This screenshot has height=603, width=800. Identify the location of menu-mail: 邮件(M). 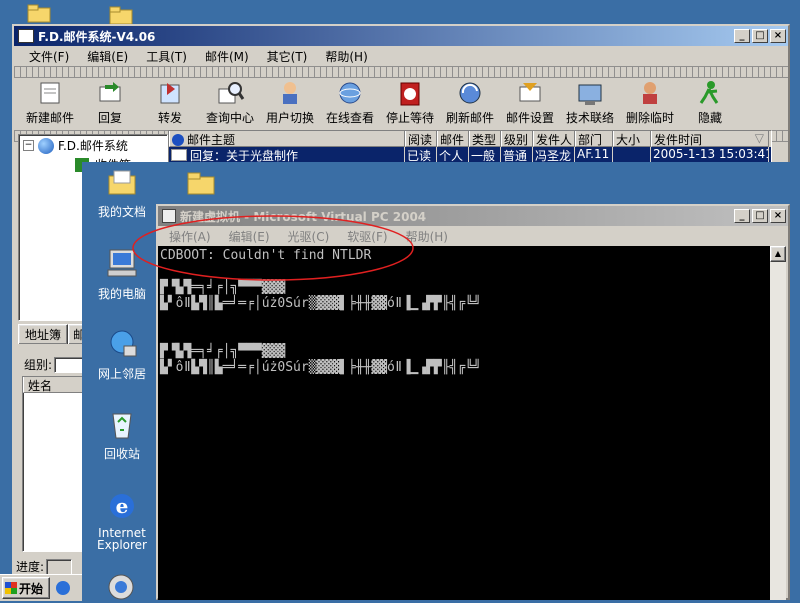
(227, 56).